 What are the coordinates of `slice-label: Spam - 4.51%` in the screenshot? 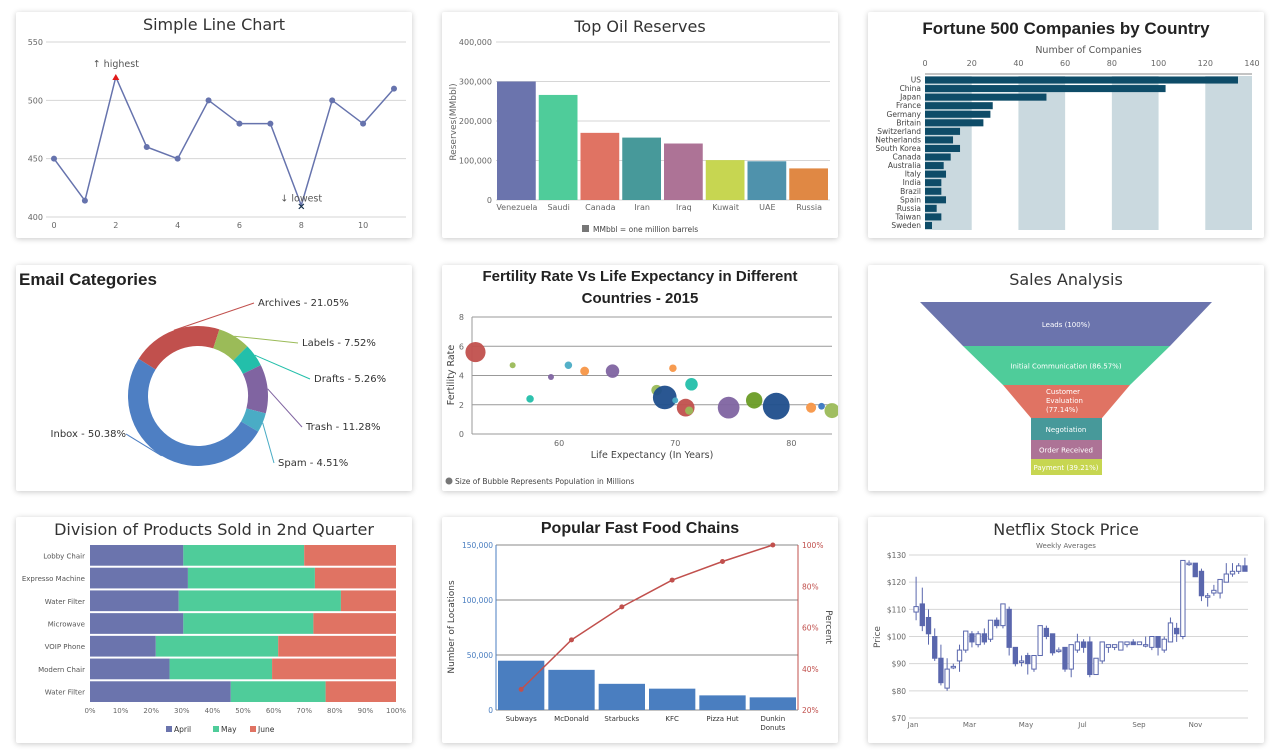 It's located at (313, 463).